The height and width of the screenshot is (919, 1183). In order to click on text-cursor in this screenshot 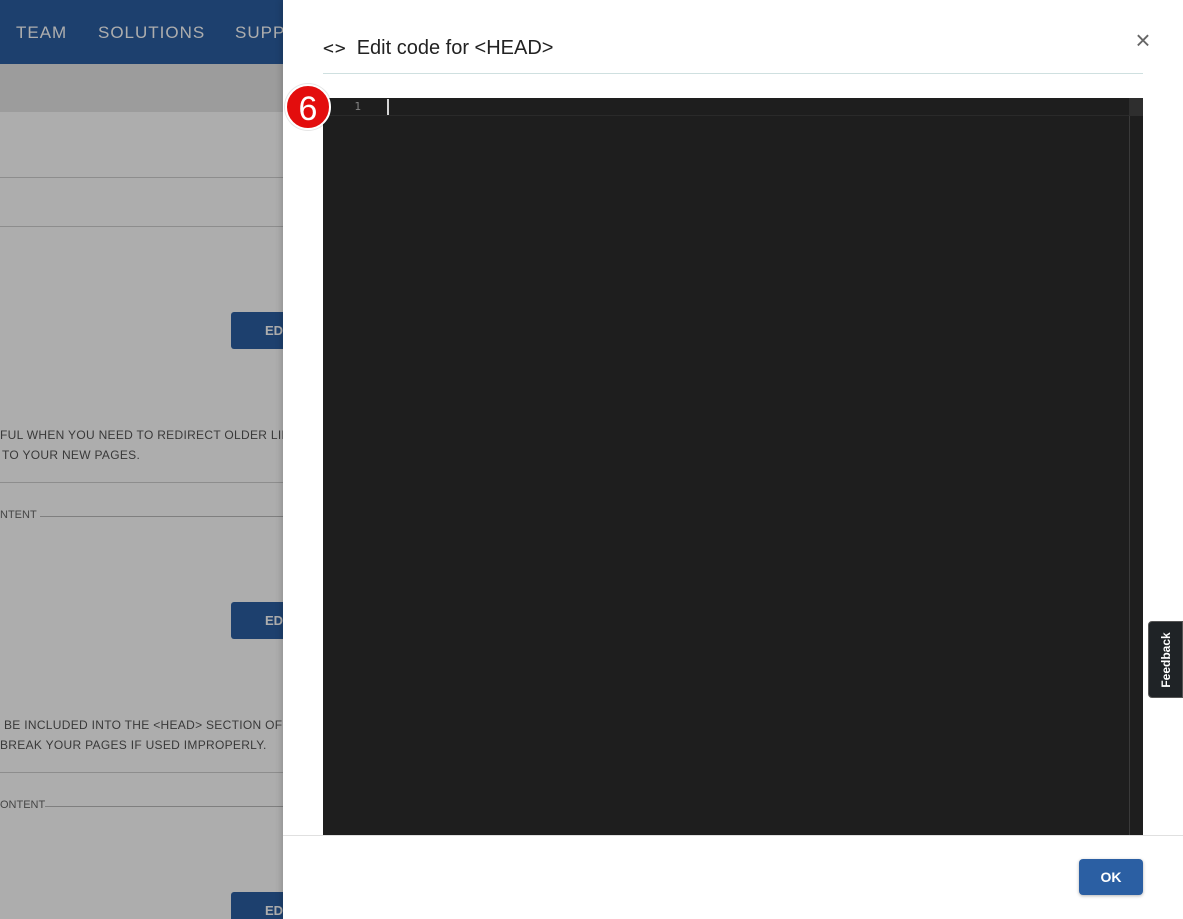, I will do `click(388, 107)`.